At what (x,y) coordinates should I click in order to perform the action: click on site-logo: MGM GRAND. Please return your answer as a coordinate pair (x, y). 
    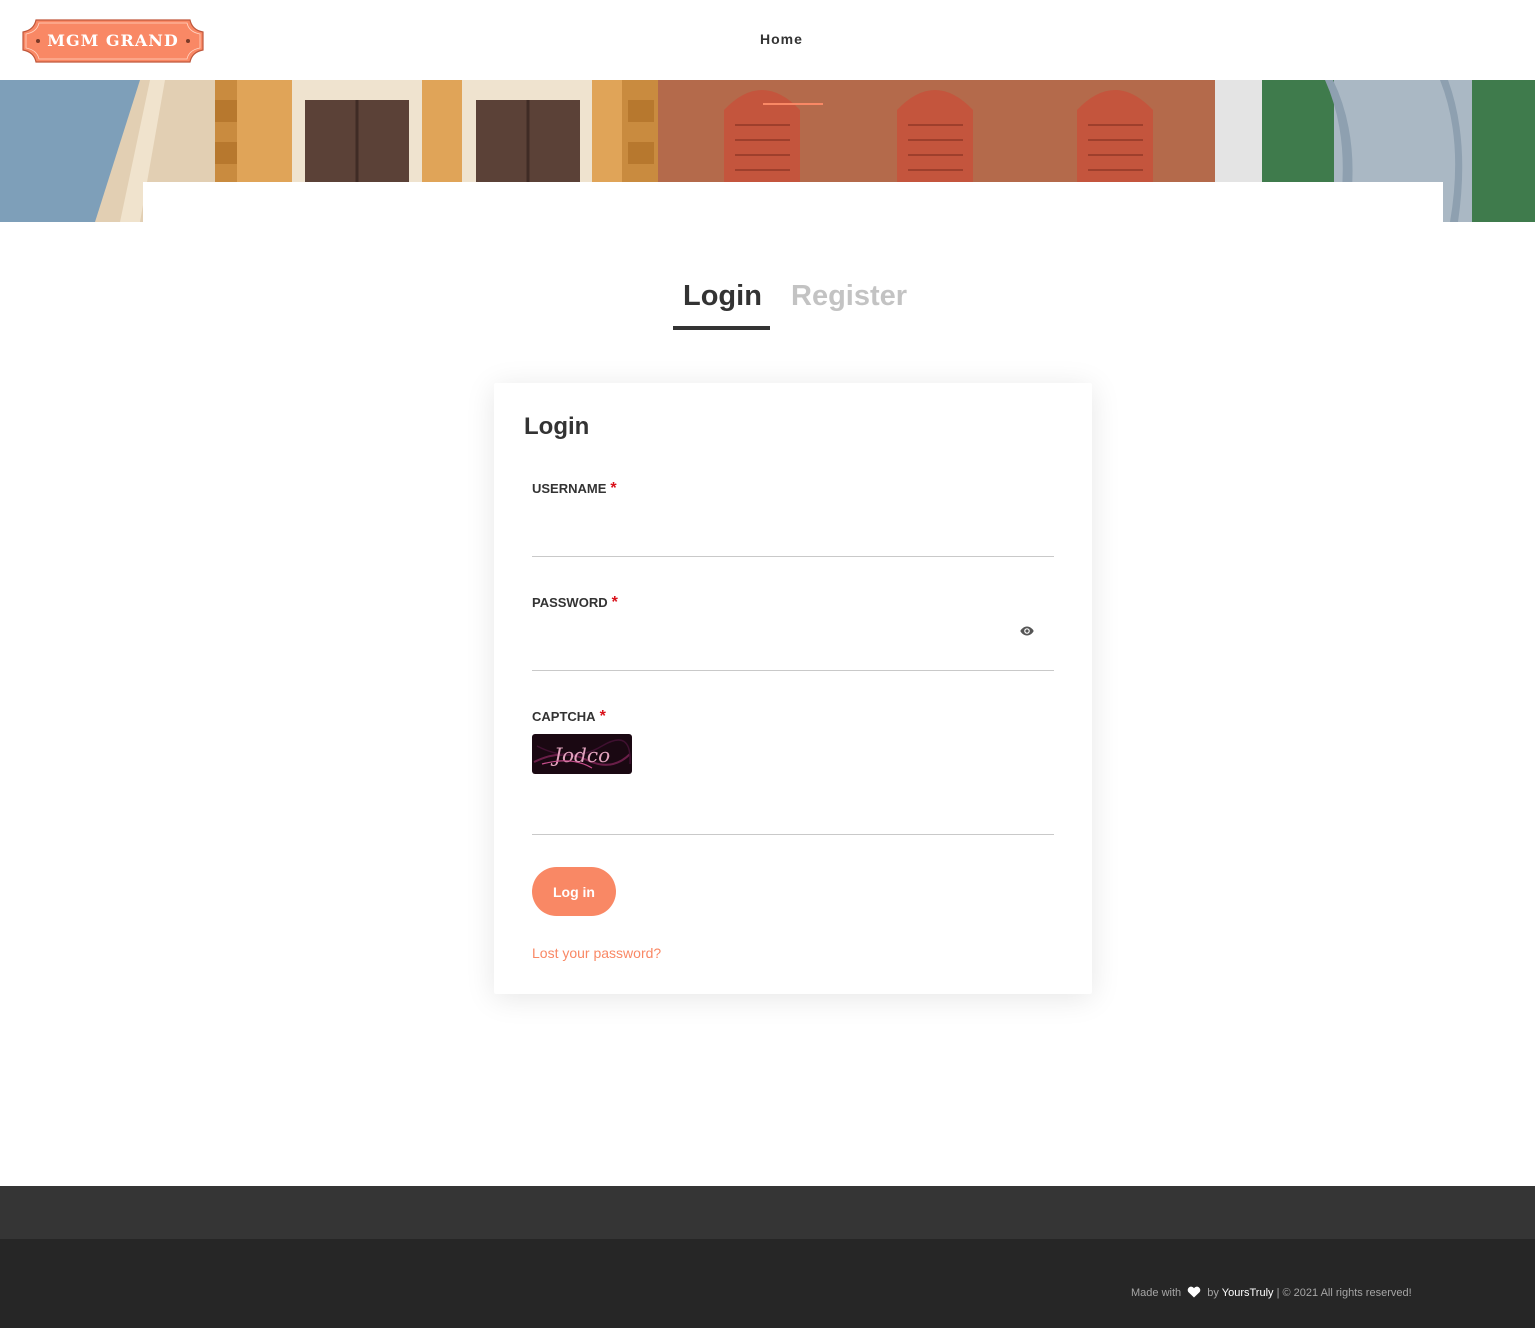
    Looking at the image, I should click on (113, 41).